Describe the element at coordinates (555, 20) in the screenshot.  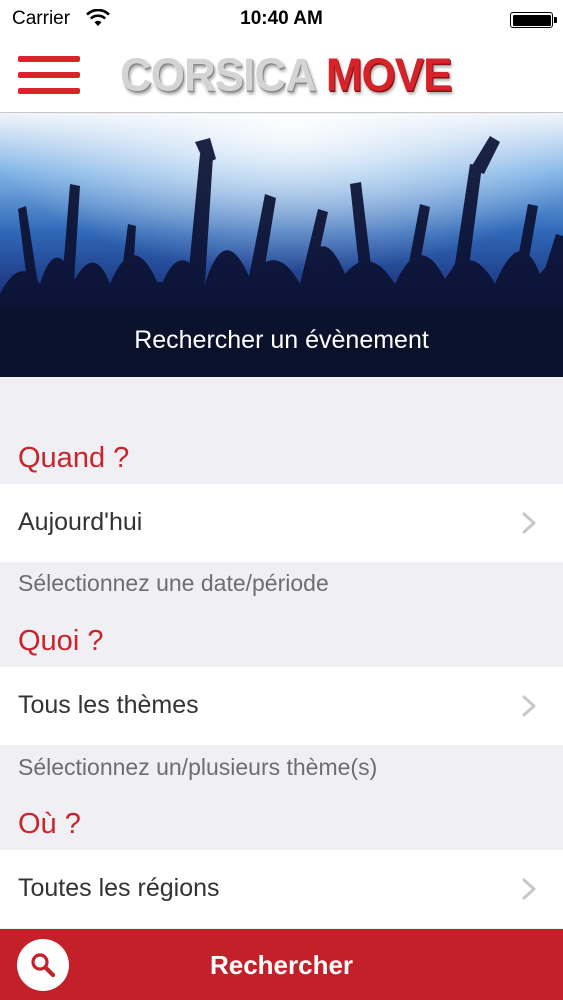
I see `battery-tip` at that location.